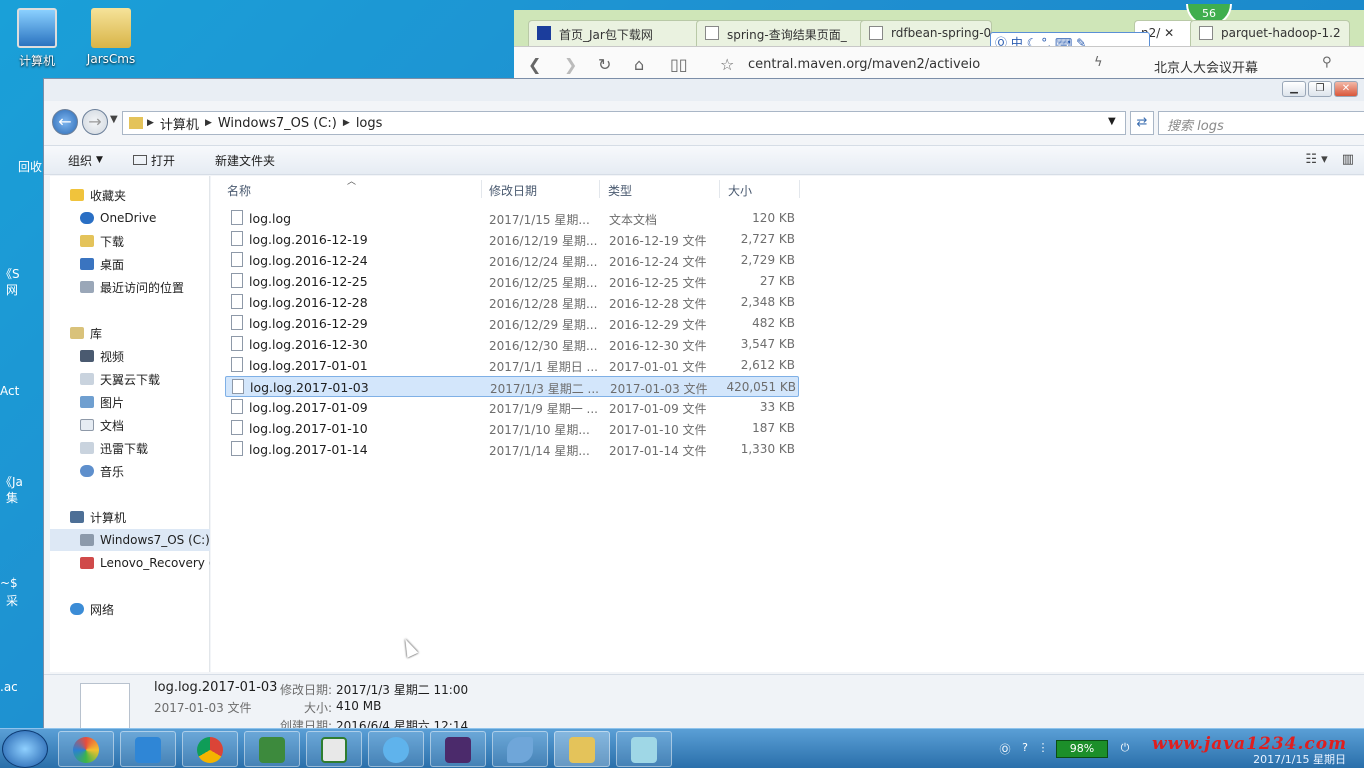  Describe the element at coordinates (1169, 33) in the screenshot. I see `close-tab-icon: ✕` at that location.